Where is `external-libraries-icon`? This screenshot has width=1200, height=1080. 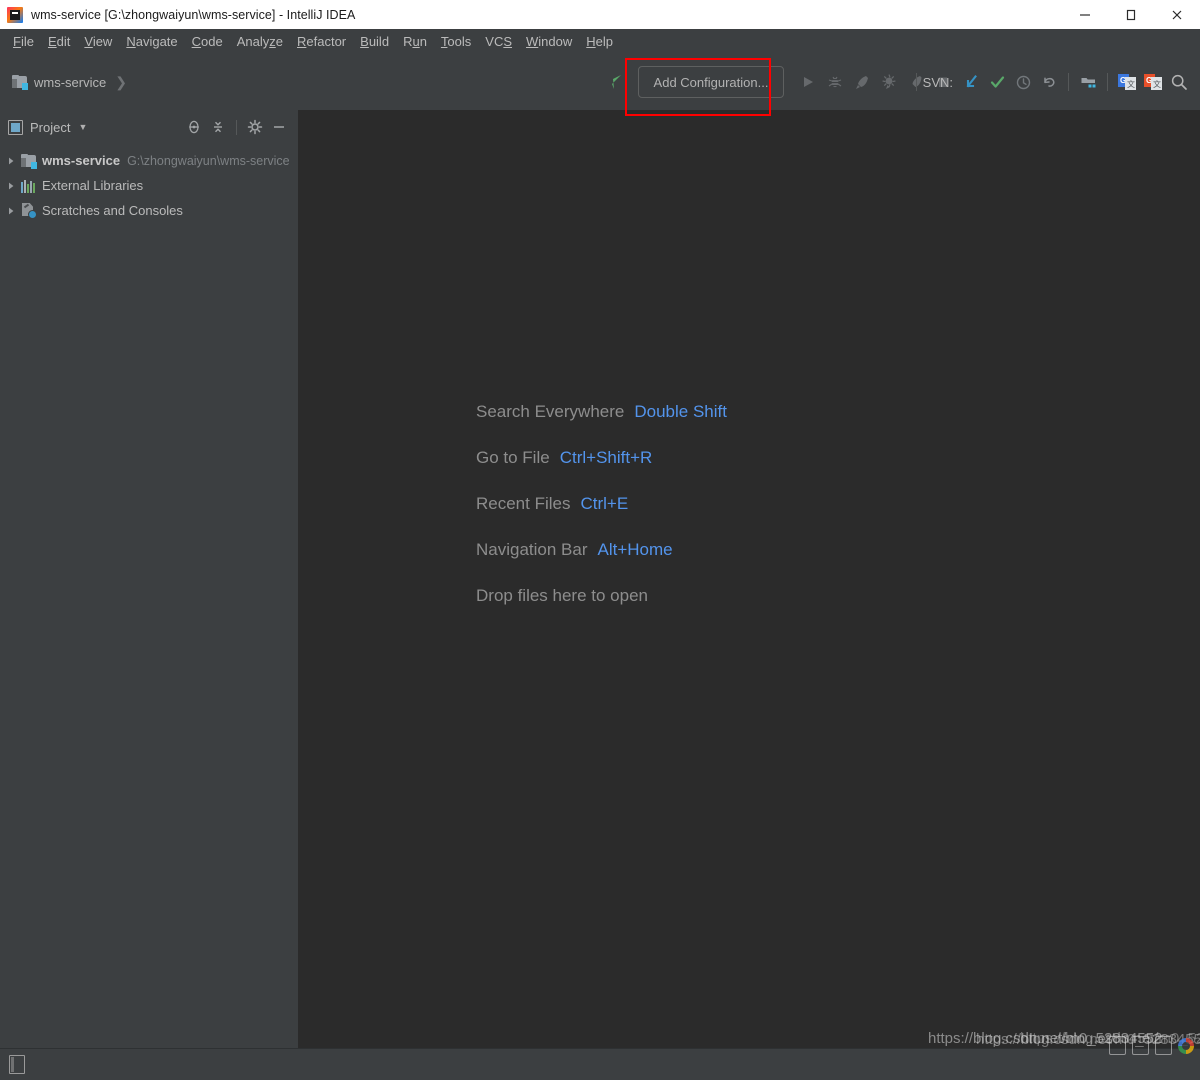
external-libraries-icon is located at coordinates (28, 186).